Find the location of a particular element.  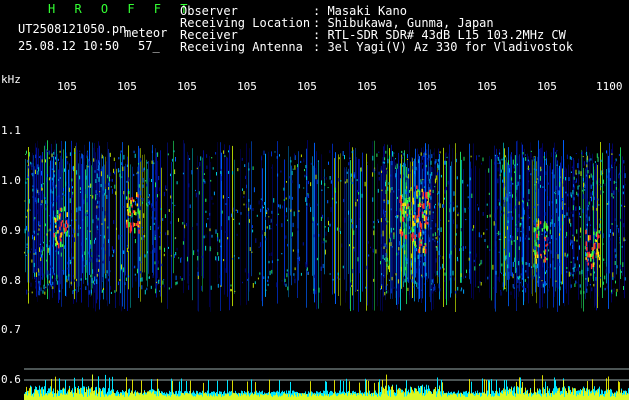

x-tick-label: 1100 is located at coordinates (609, 86).